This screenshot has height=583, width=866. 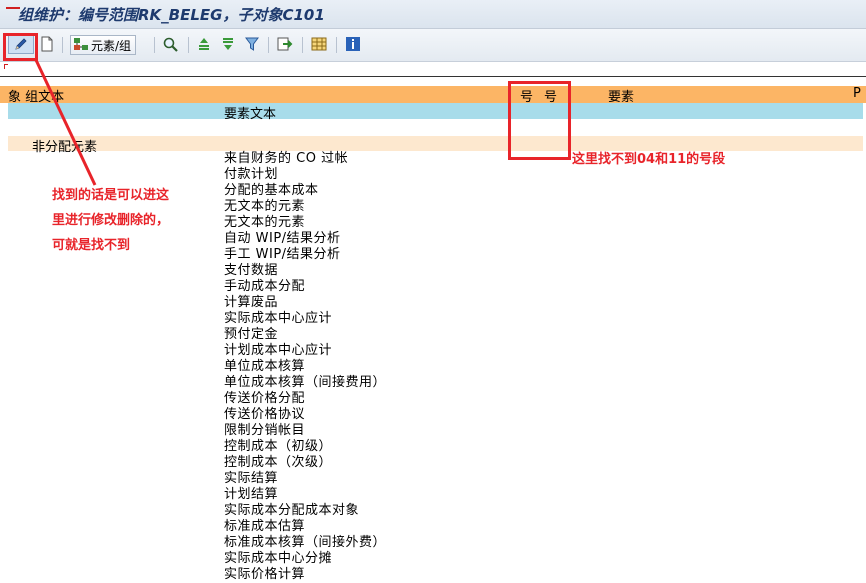 What do you see at coordinates (539, 120) in the screenshot?
I see `annotation-box-number-range` at bounding box center [539, 120].